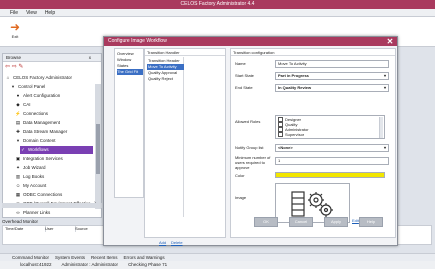 Image resolution: width=435 pixels, height=269 pixels. Describe the element at coordinates (56, 150) in the screenshot. I see `tree-item: ✓ Workflows` at that location.